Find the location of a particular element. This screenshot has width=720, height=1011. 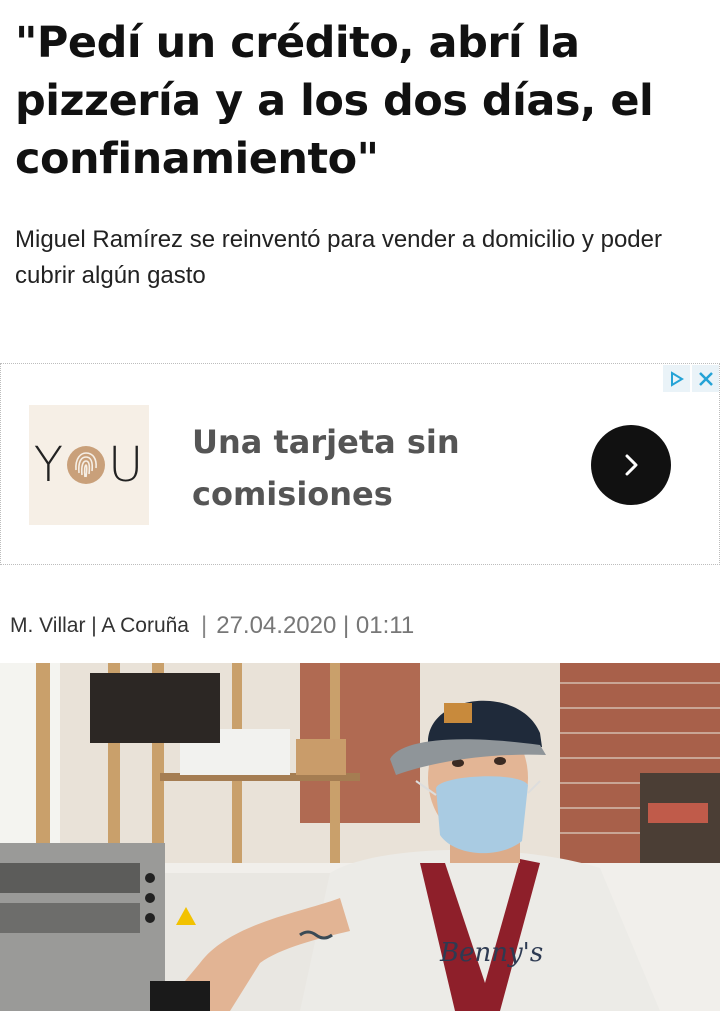

ad-headline: Una tarjeta sin comisiones is located at coordinates (357, 468).